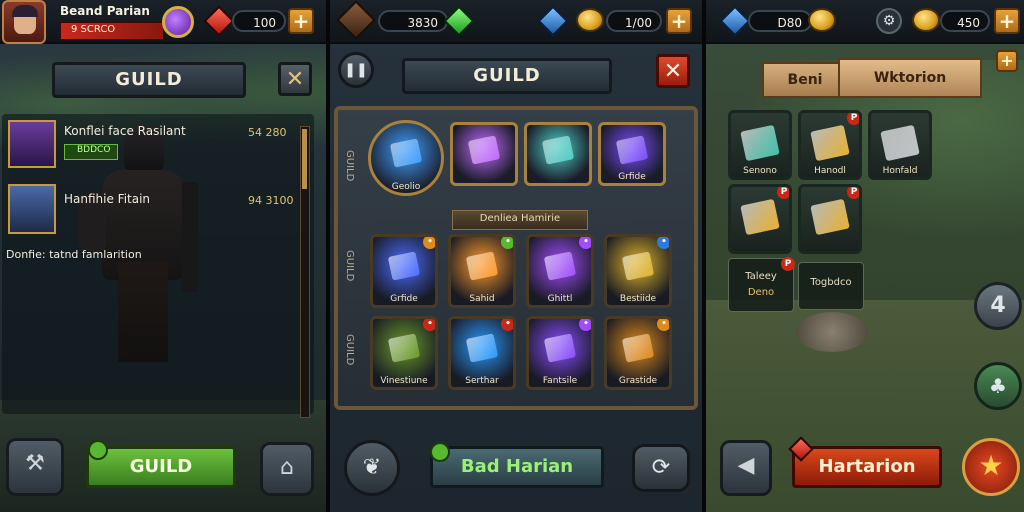 Image resolution: width=1024 pixels, height=512 pixels. I want to click on inventory-slot: • Grfide, so click(404, 271).